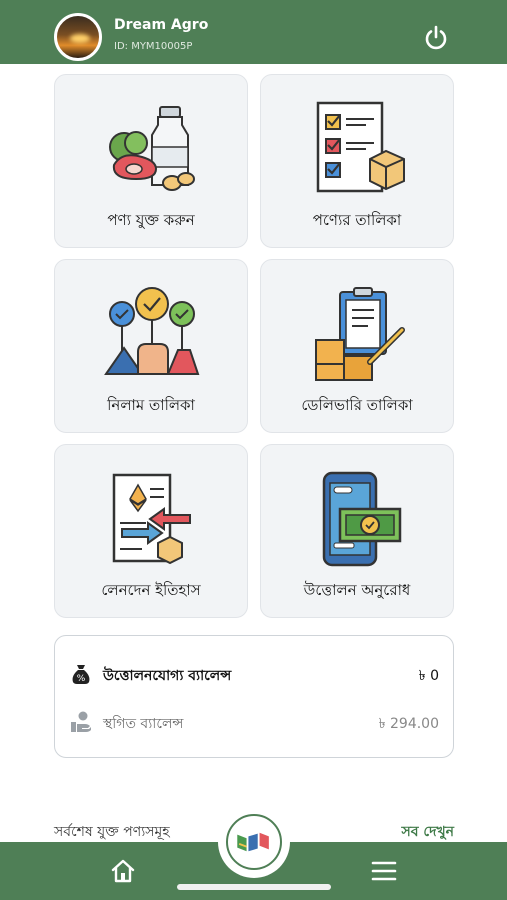  I want to click on groceries-icon, so click(152, 148).